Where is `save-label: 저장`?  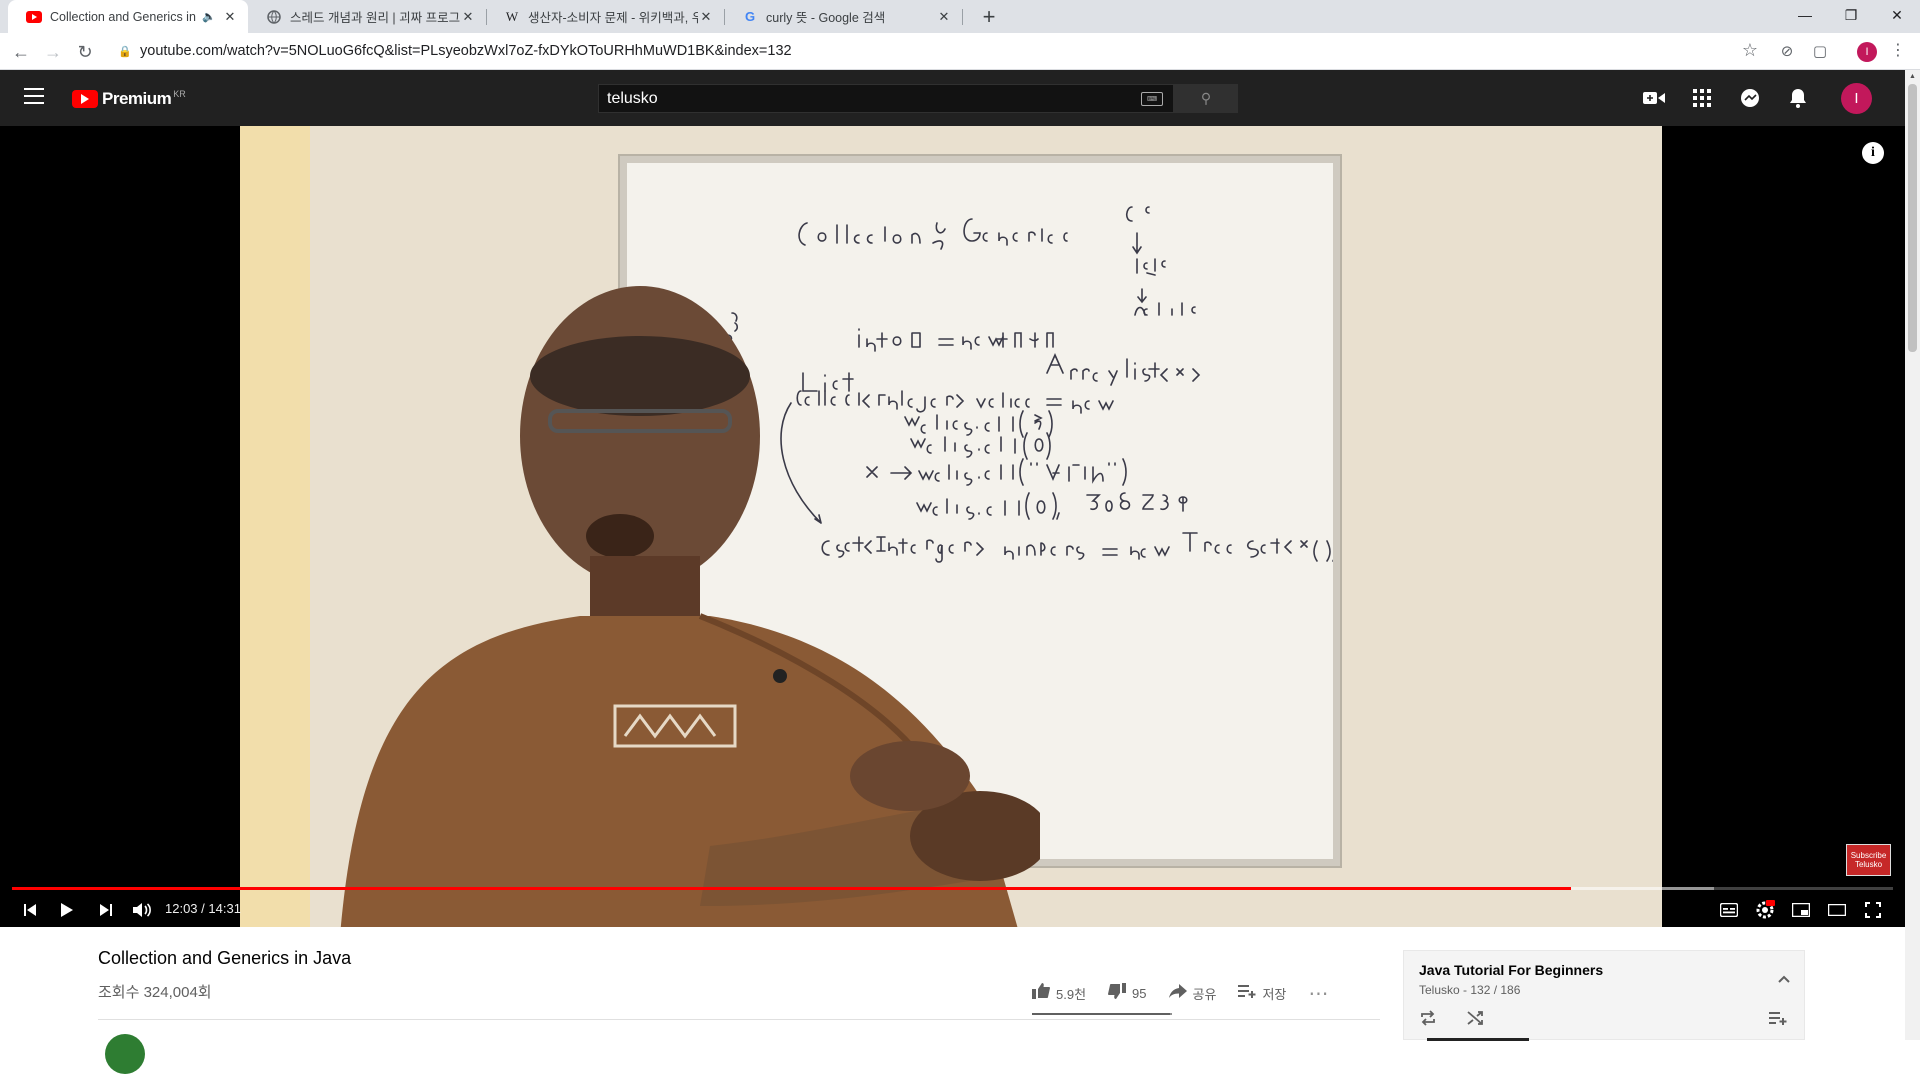
save-label: 저장 is located at coordinates (1274, 994).